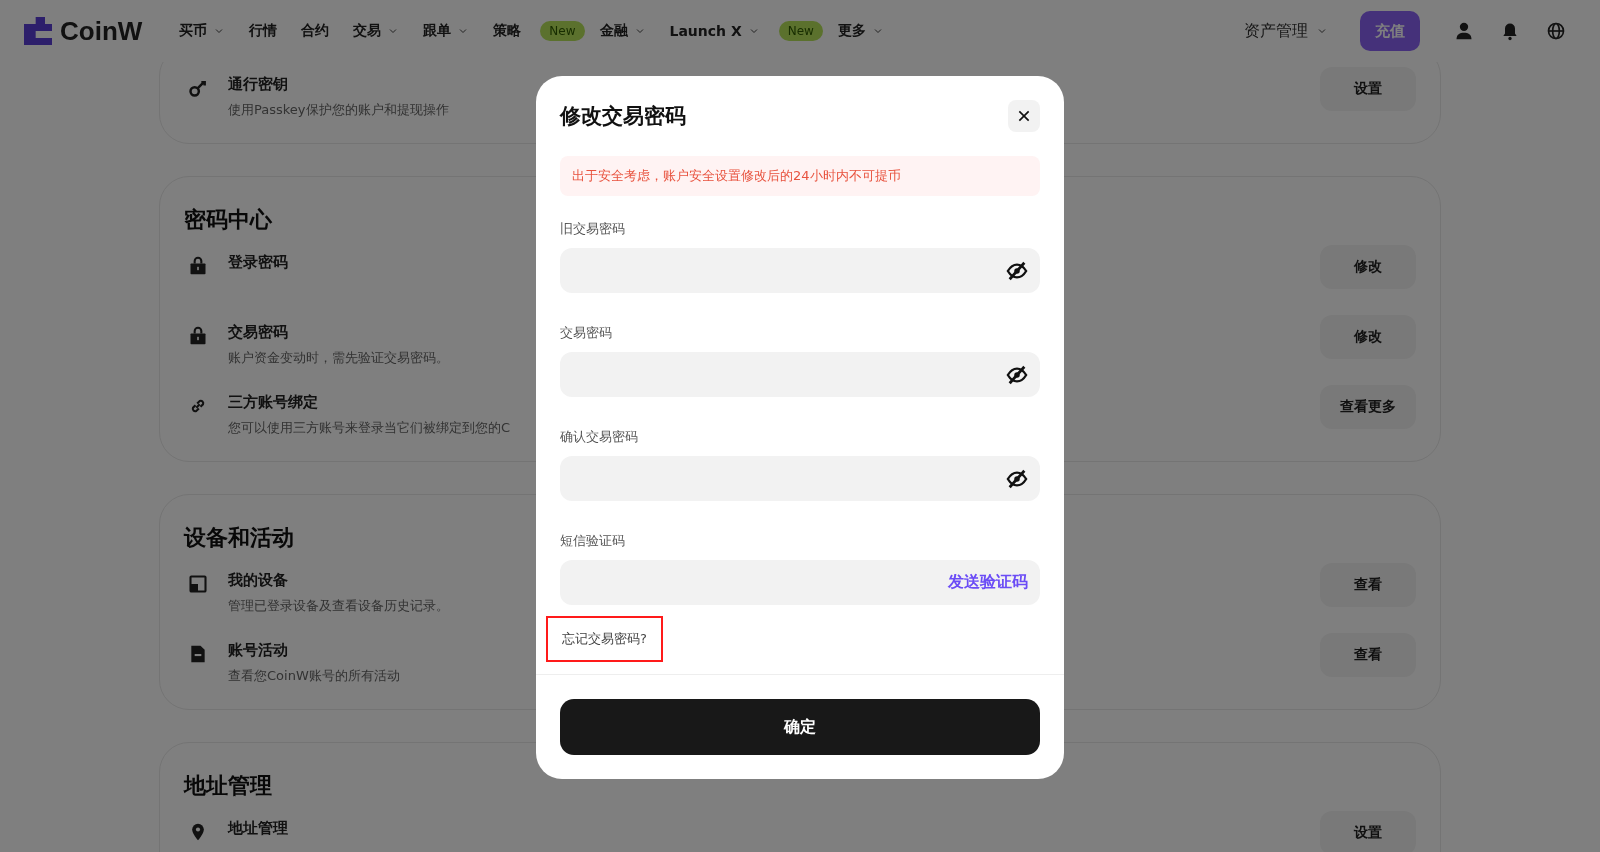 This screenshot has width=1600, height=852. I want to click on setting-title: 通行密钥, so click(258, 84).